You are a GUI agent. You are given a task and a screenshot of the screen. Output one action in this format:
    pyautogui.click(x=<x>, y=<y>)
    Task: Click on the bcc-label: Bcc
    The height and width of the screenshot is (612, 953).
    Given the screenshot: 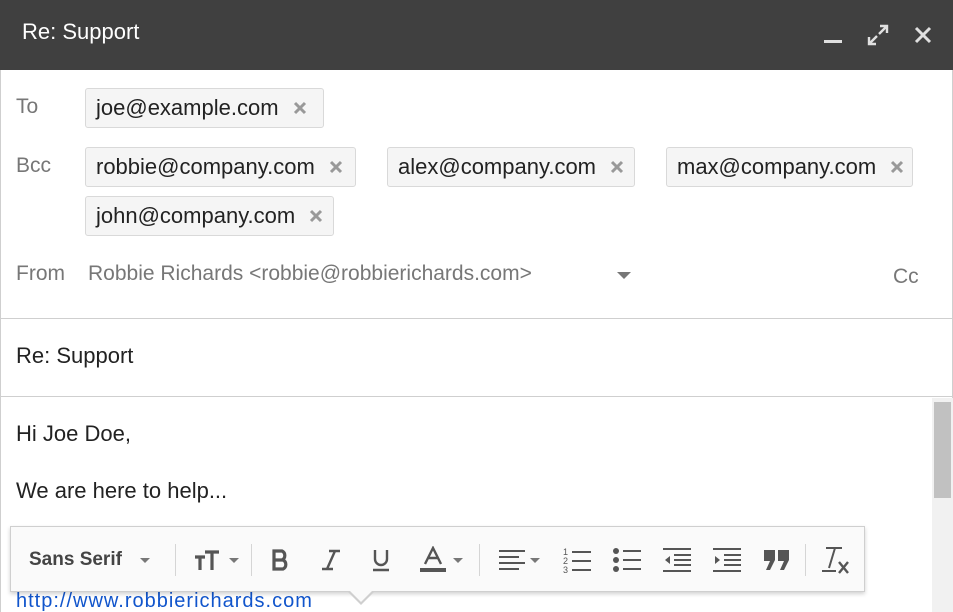 What is the action you would take?
    pyautogui.click(x=34, y=165)
    